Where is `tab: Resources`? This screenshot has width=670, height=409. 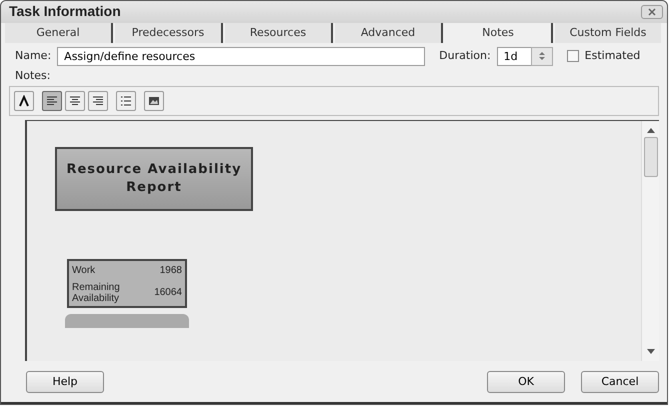
tab: Resources is located at coordinates (279, 32).